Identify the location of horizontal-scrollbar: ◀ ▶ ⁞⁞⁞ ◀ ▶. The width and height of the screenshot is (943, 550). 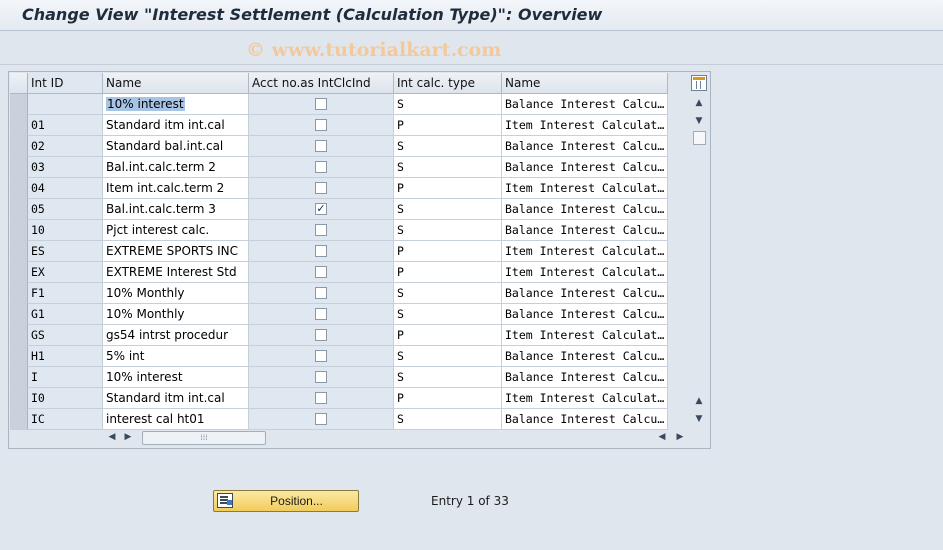
(355, 437).